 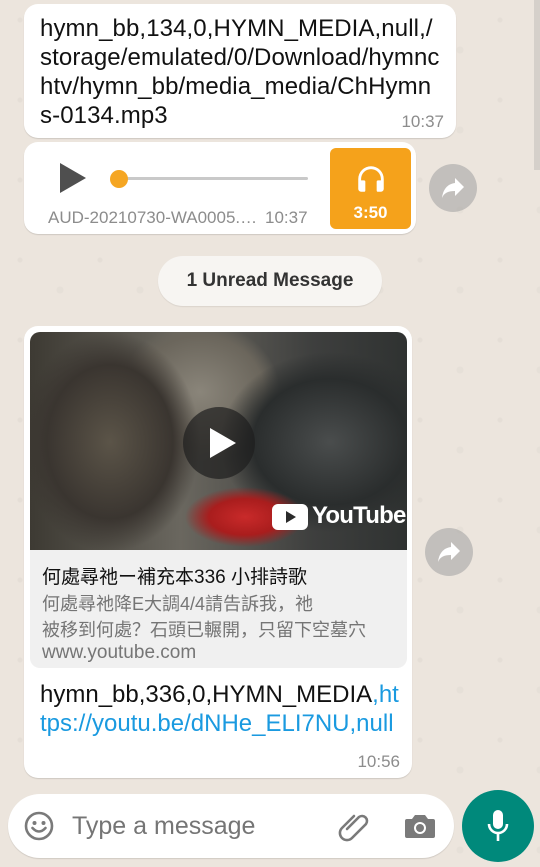 What do you see at coordinates (420, 826) in the screenshot?
I see `camera-icon` at bounding box center [420, 826].